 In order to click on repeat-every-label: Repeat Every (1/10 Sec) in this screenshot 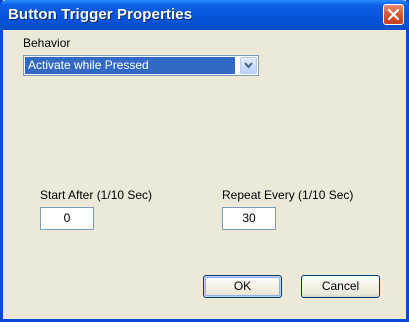, I will do `click(288, 195)`.